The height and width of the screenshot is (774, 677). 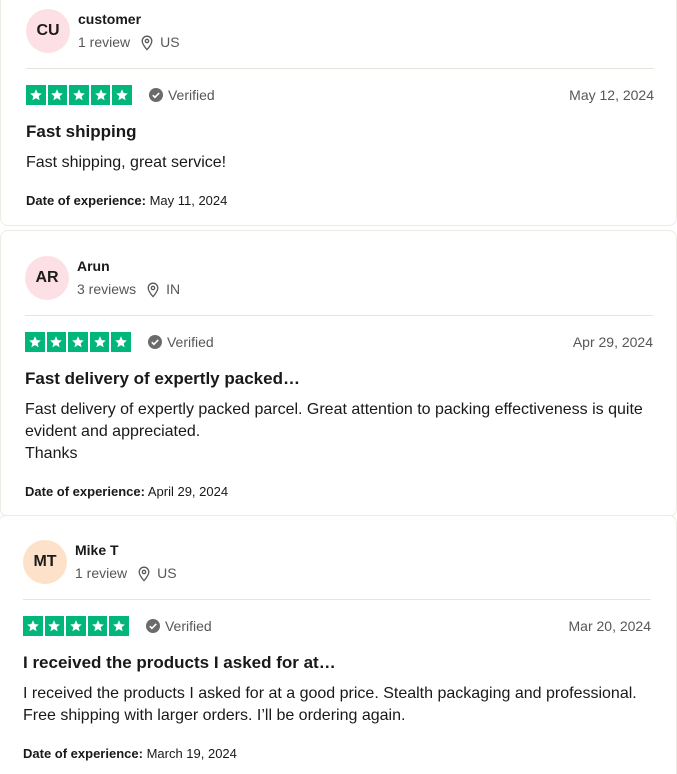 I want to click on review-count: 3 reviews, so click(x=107, y=289).